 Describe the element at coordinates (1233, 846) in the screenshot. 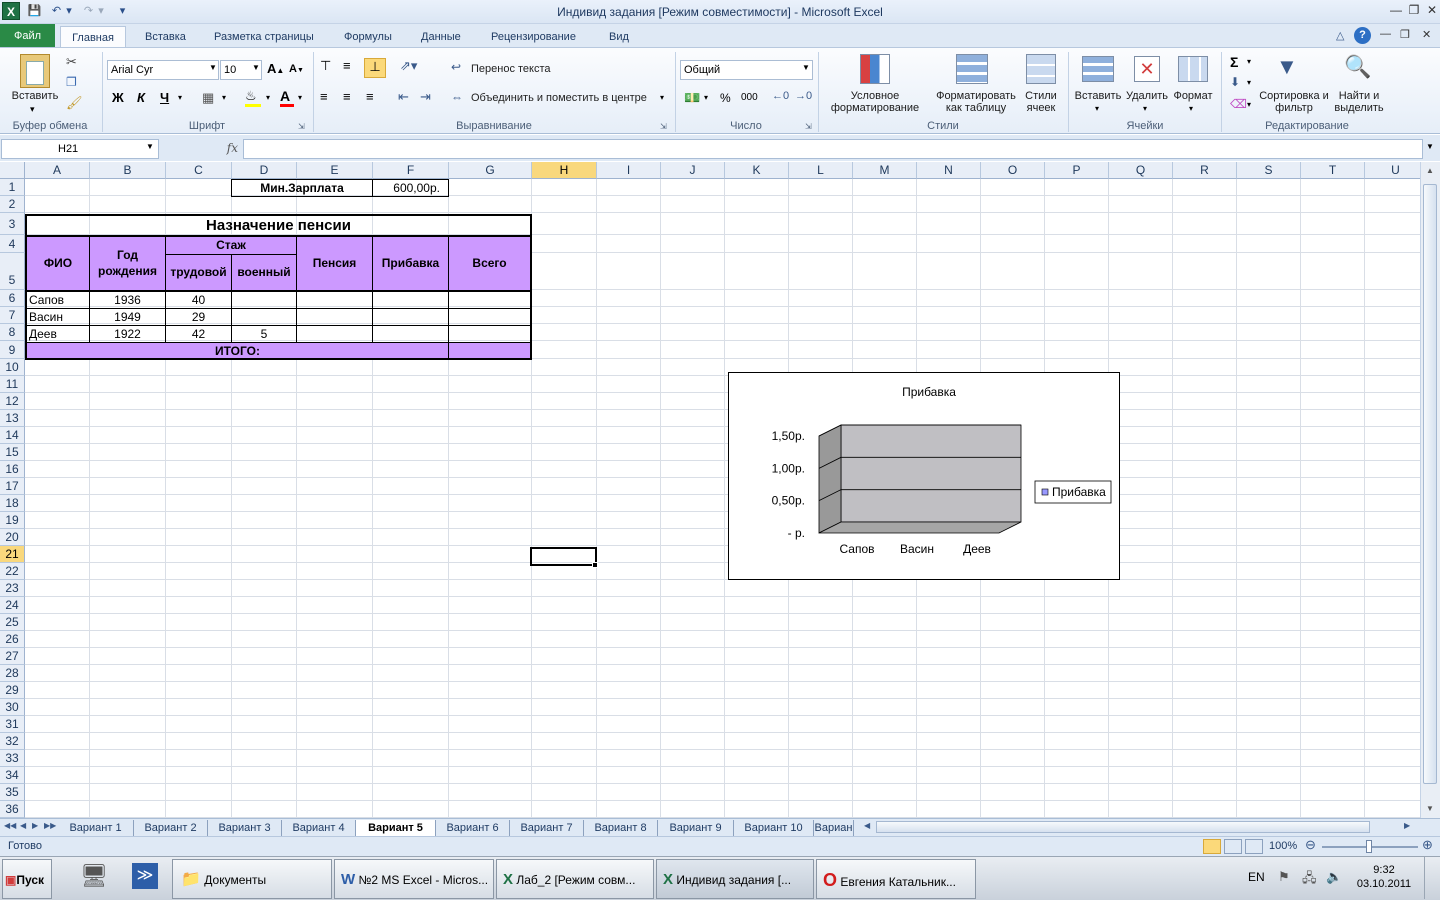

I see `page-layout-view-icon` at that location.